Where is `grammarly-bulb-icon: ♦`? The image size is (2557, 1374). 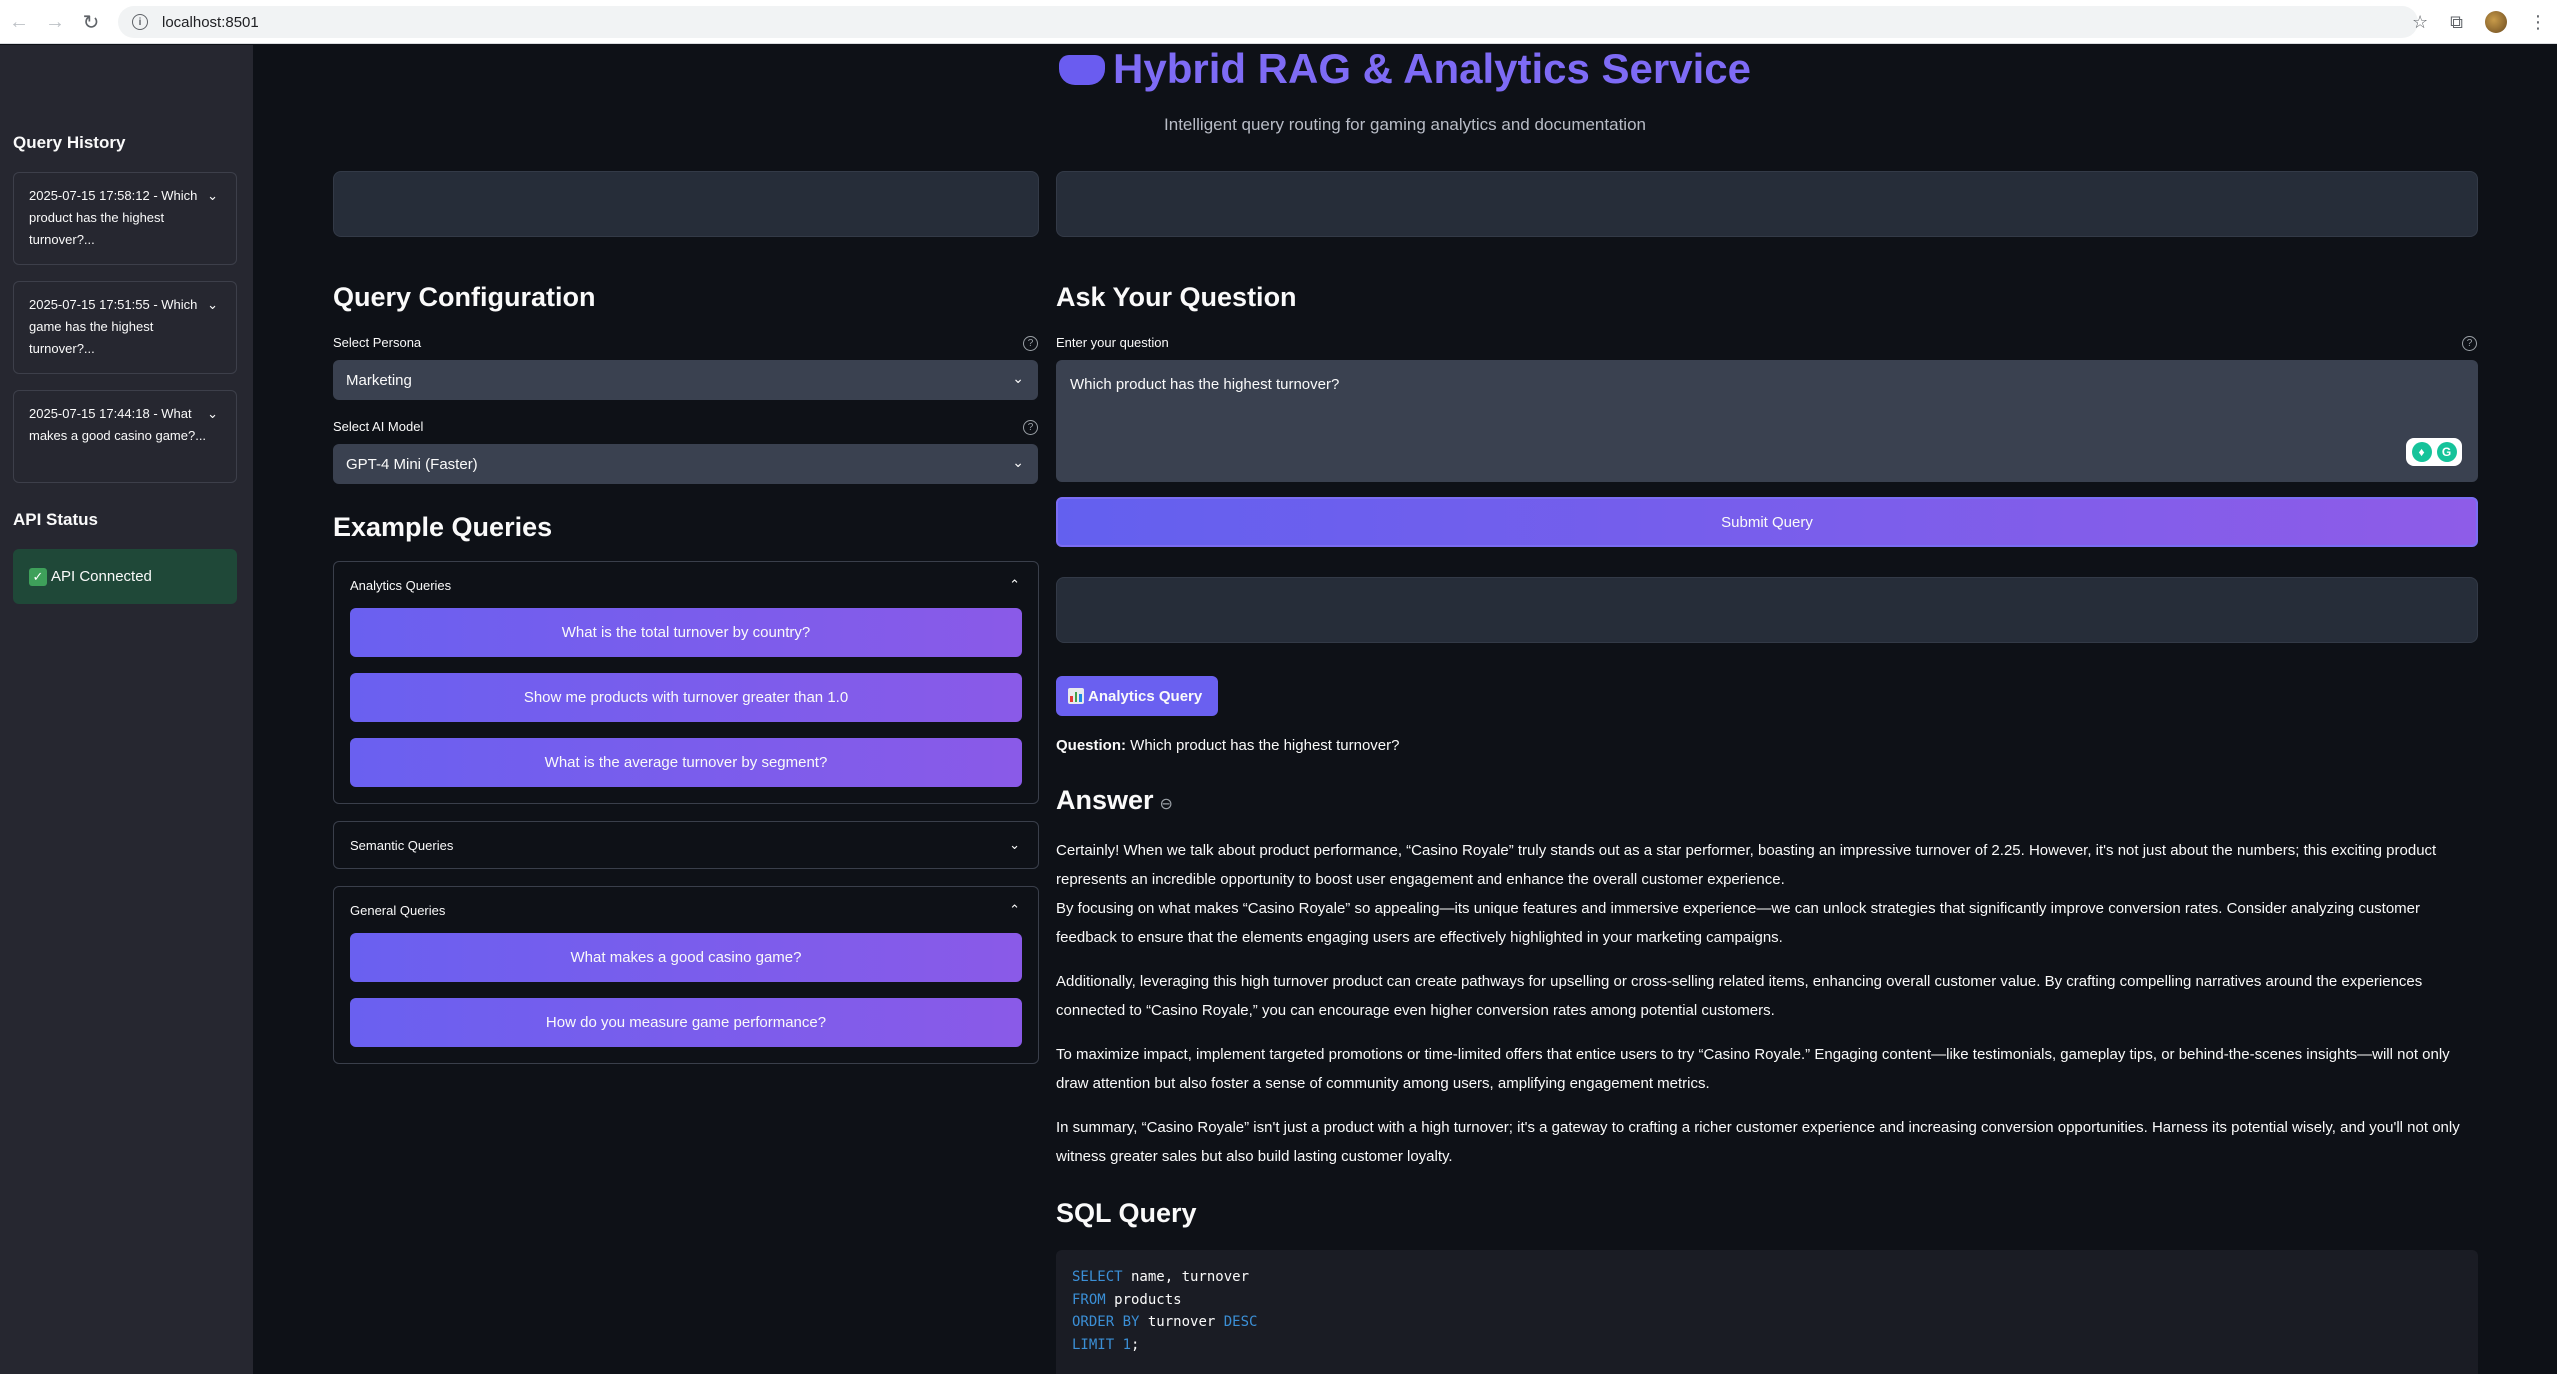 grammarly-bulb-icon: ♦ is located at coordinates (2421, 452).